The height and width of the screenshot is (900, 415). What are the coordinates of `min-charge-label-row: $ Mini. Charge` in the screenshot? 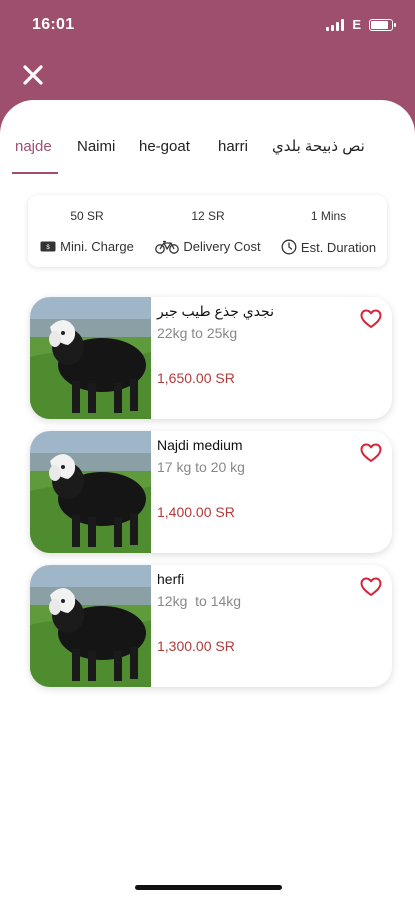 It's located at (87, 246).